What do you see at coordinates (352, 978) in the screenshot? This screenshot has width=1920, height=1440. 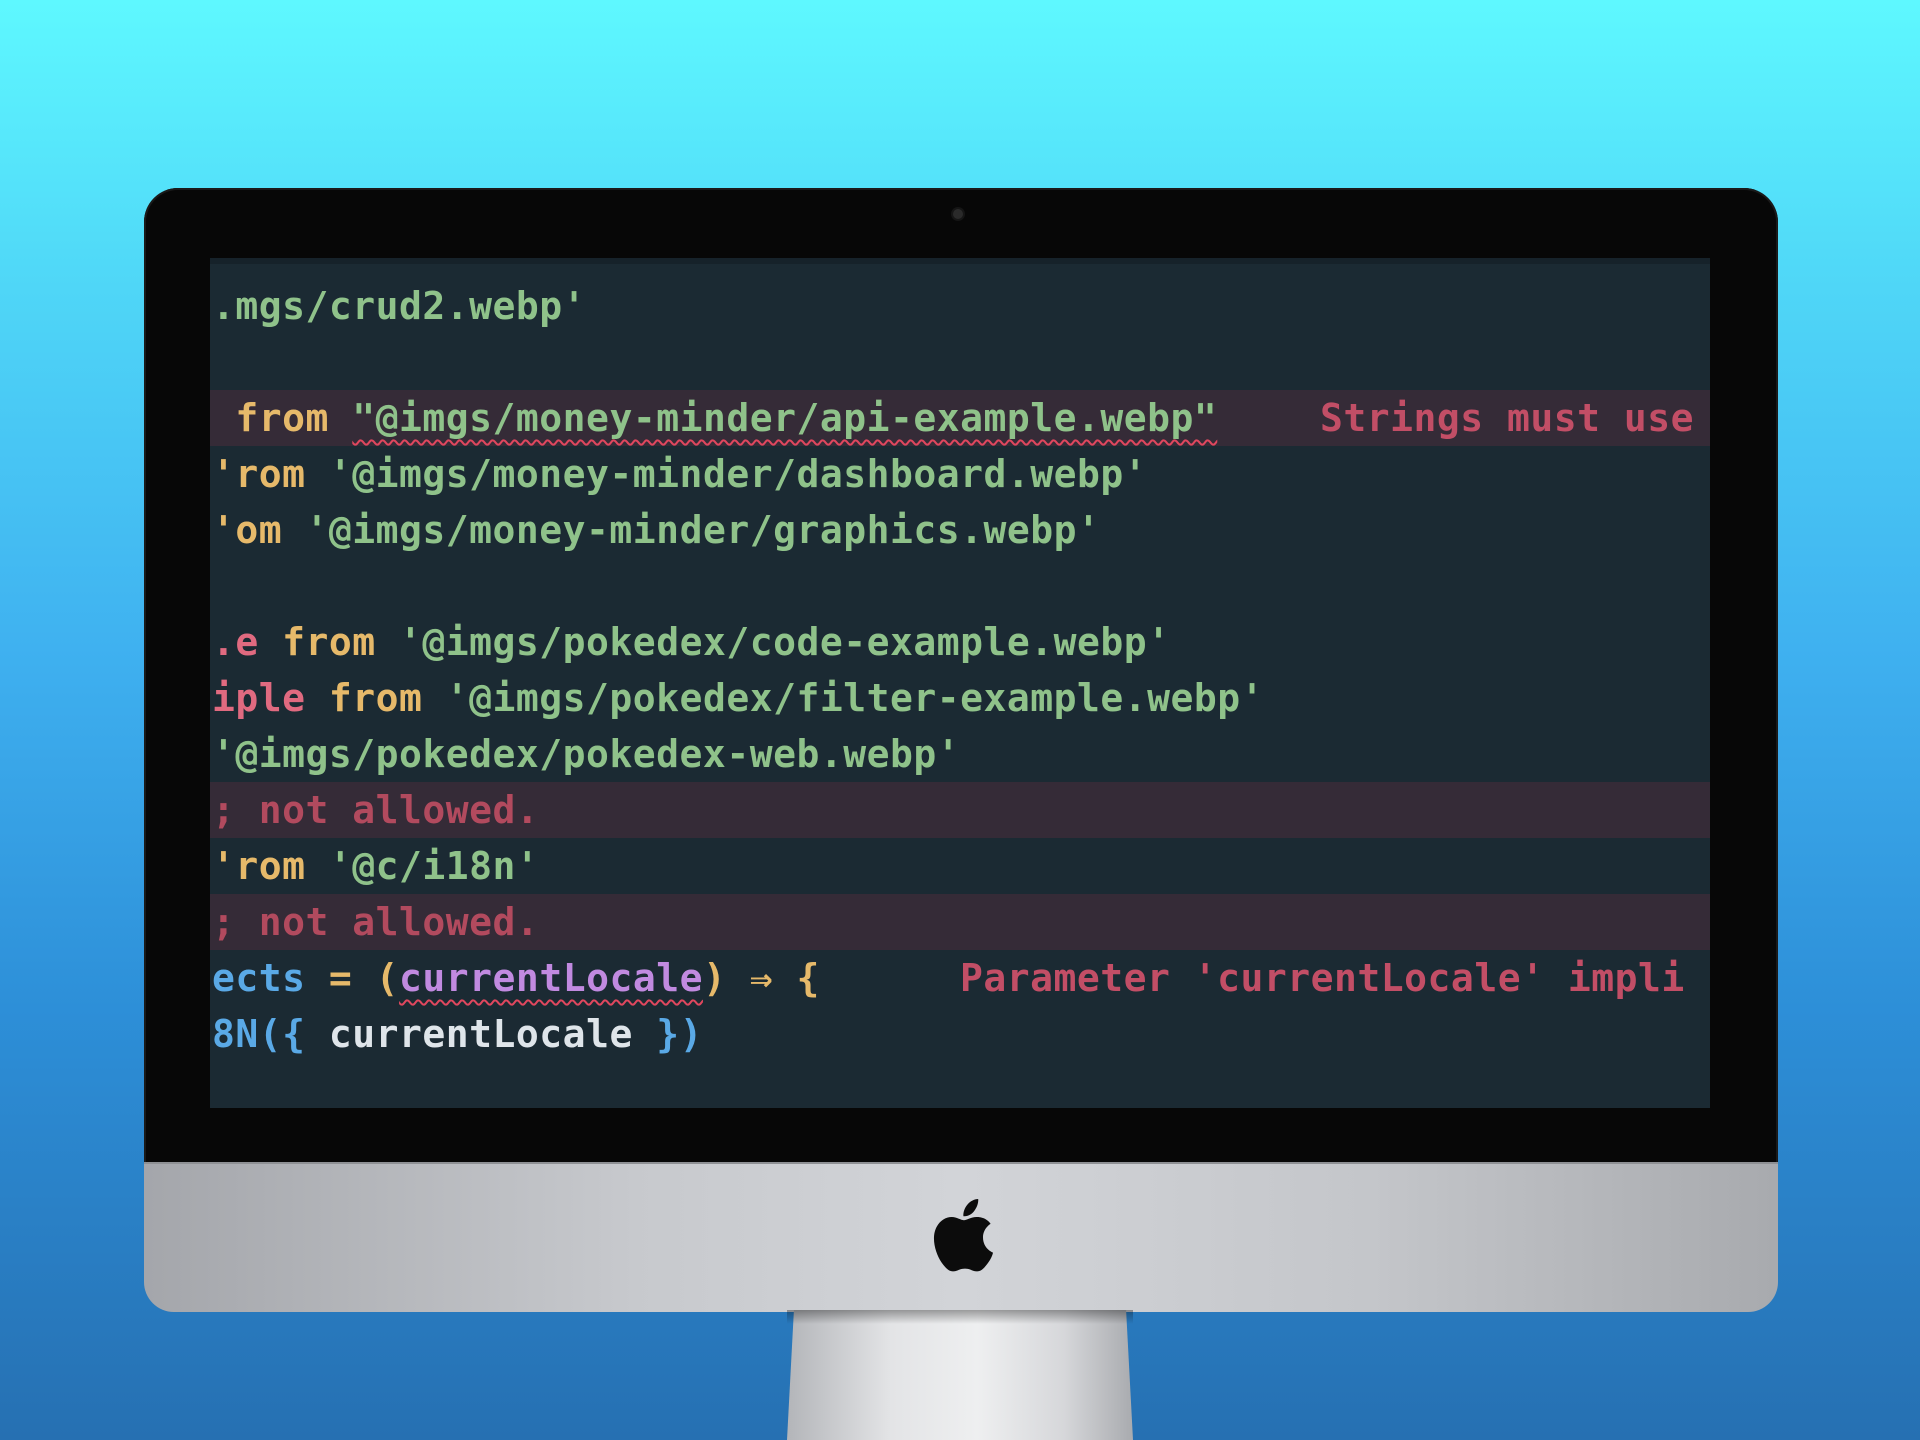 I see `code-token: =` at bounding box center [352, 978].